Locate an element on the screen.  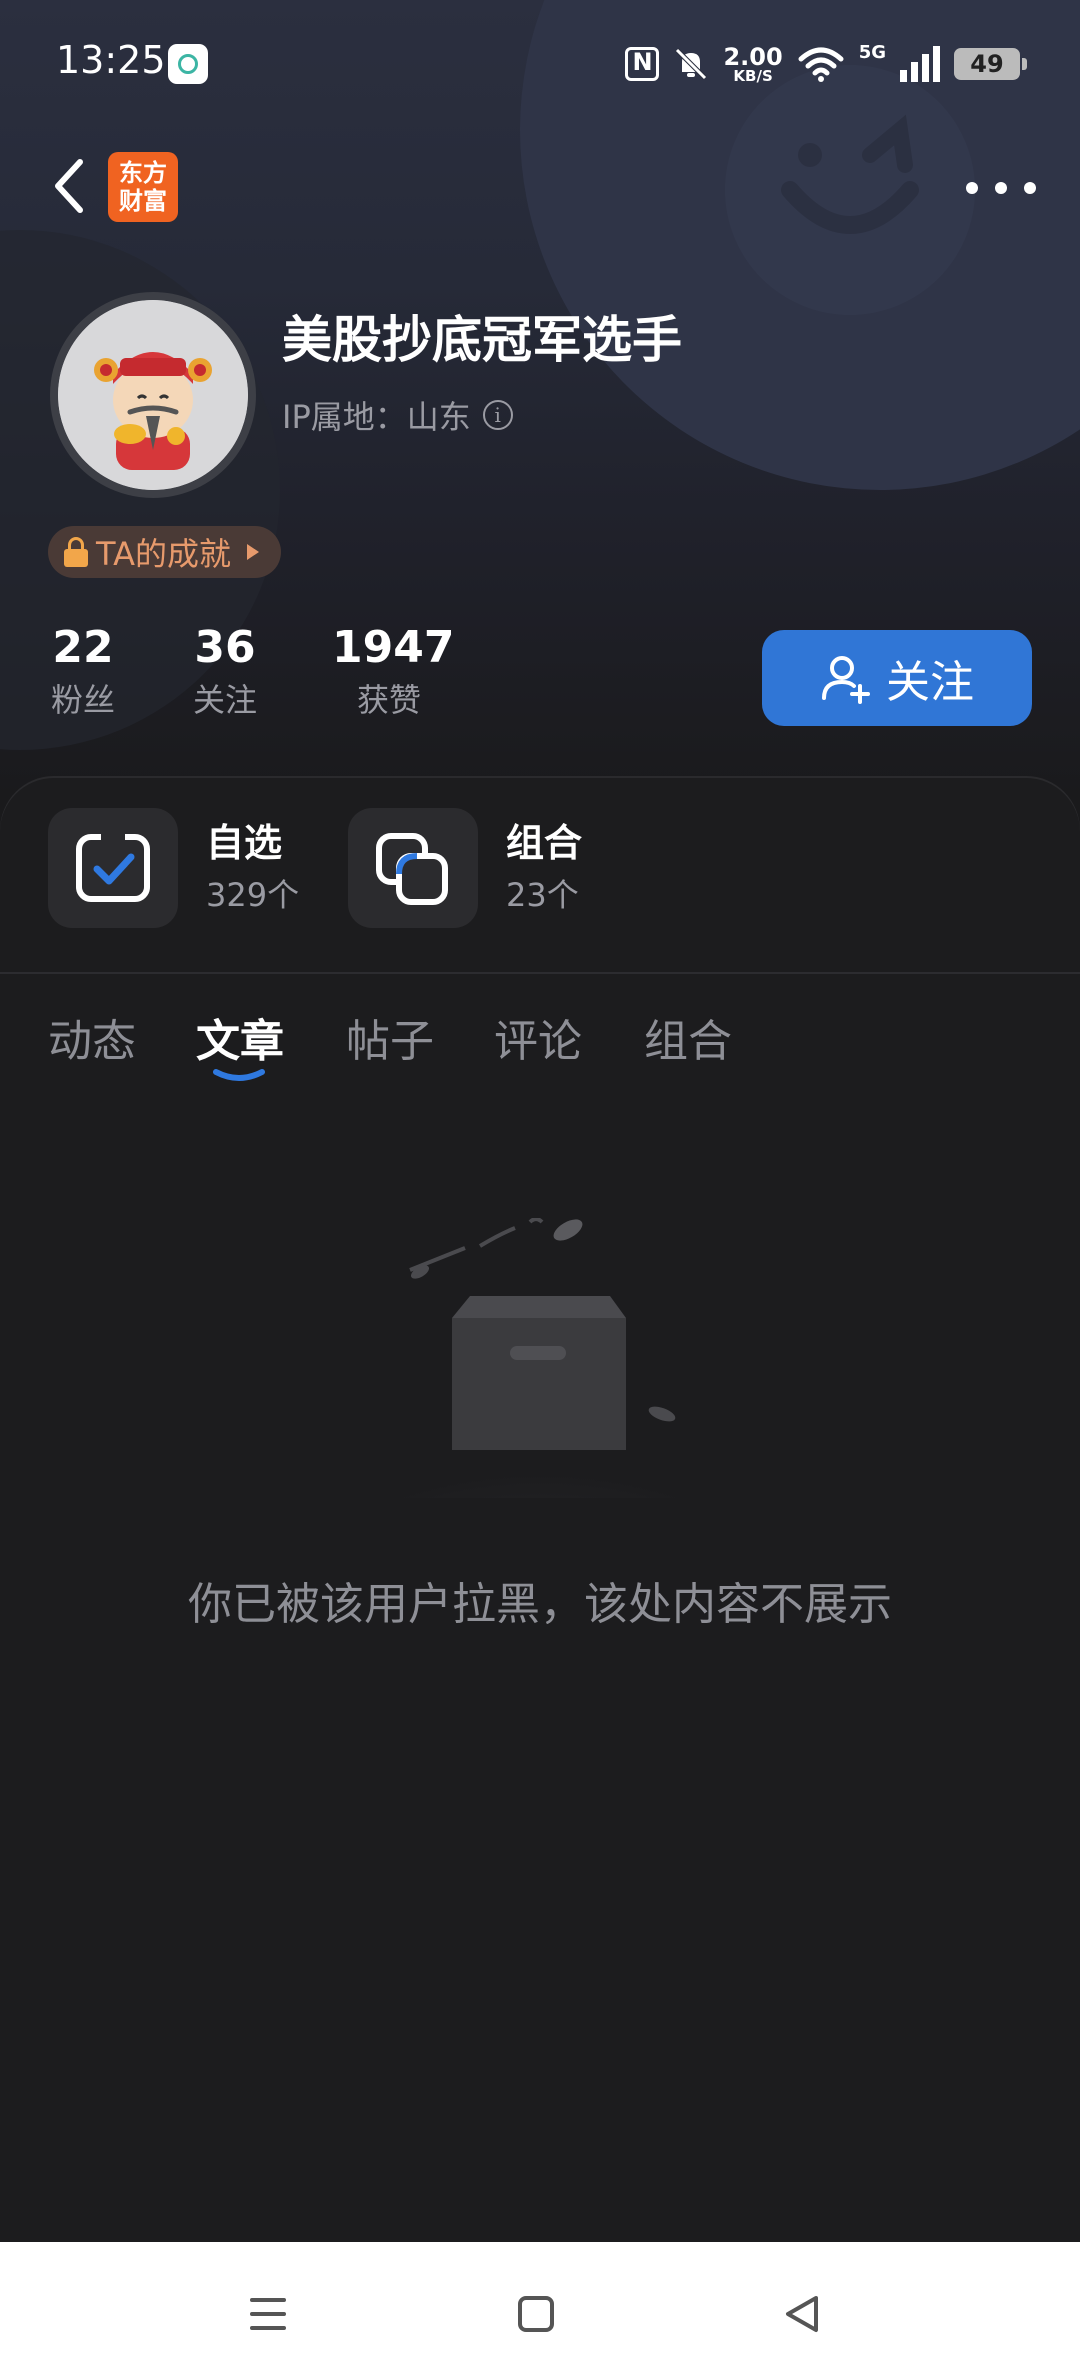
add-user-icon is located at coordinates (846, 680).